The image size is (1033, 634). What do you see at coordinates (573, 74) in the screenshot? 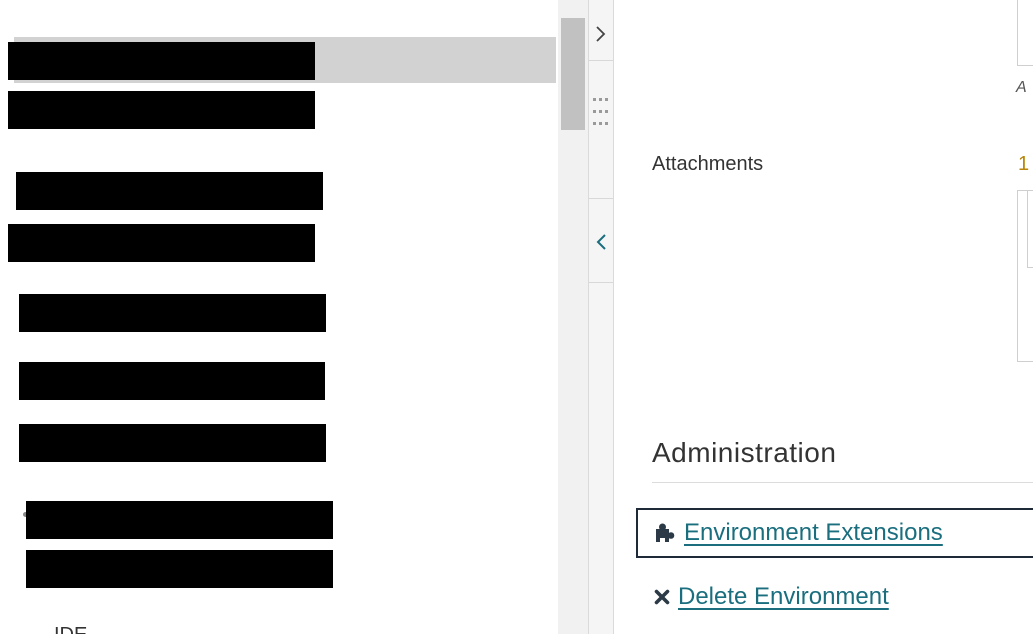
I see `scrollbar-thumb` at bounding box center [573, 74].